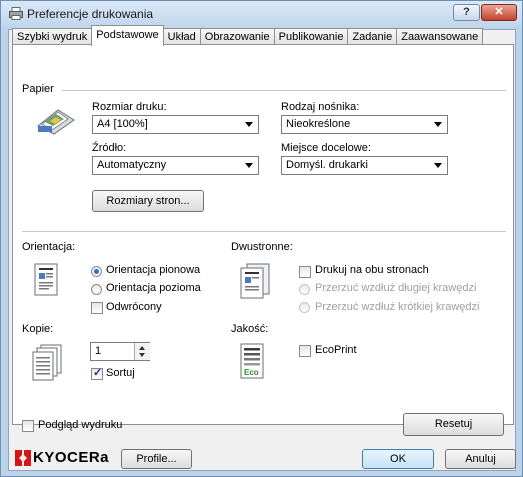  I want to click on landscape-radio, so click(96, 289).